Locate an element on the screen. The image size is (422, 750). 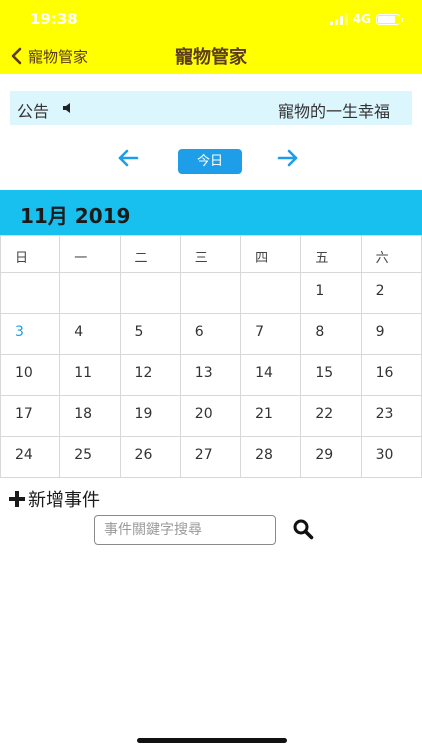
month-header: 11月 2019 is located at coordinates (211, 212).